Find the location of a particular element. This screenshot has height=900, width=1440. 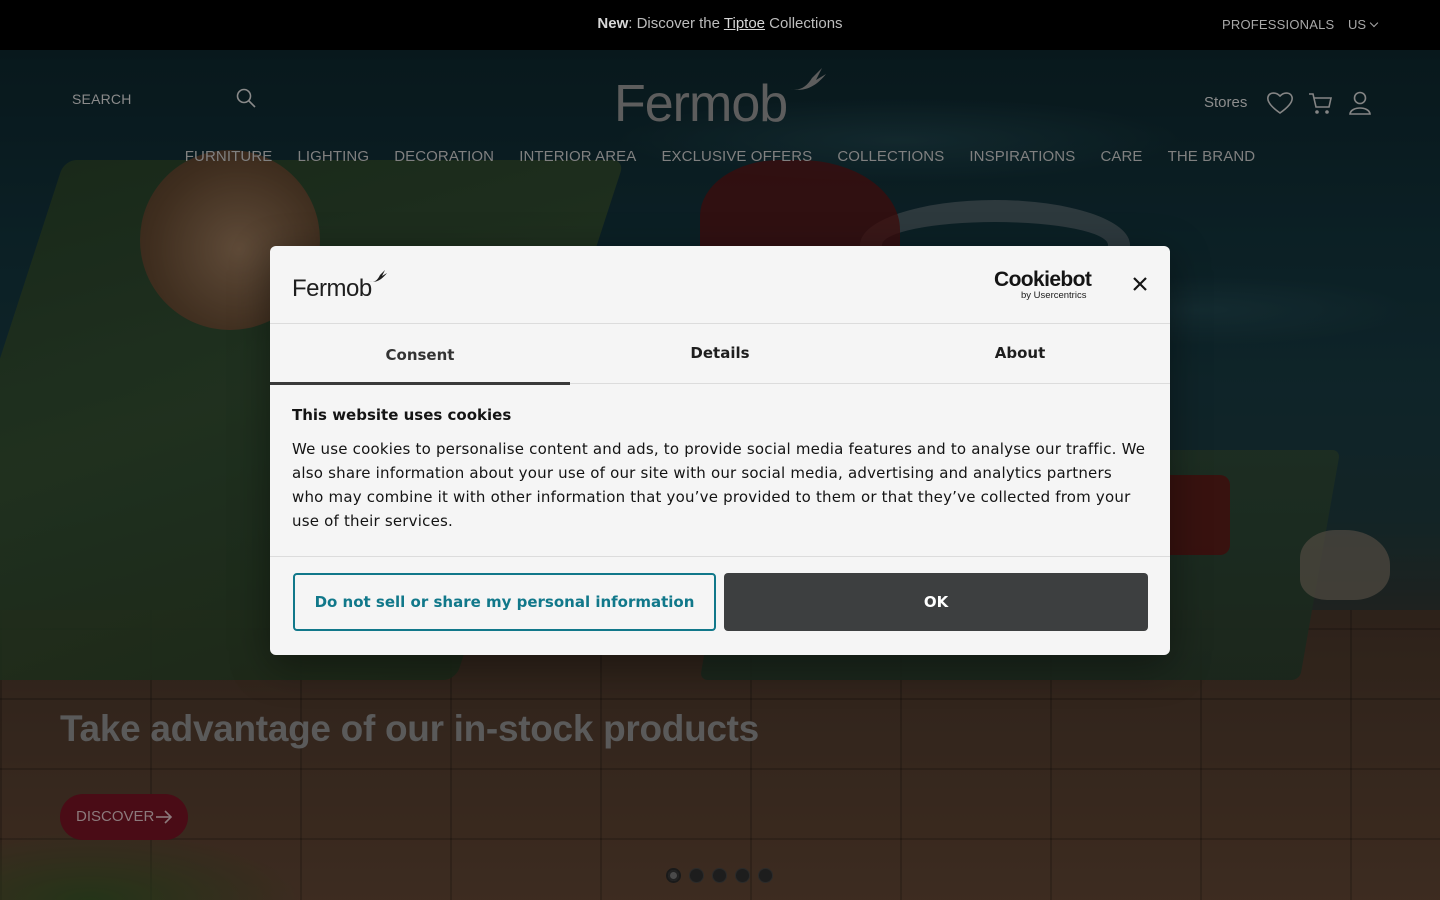

search-box: SEARCH is located at coordinates (160, 99).